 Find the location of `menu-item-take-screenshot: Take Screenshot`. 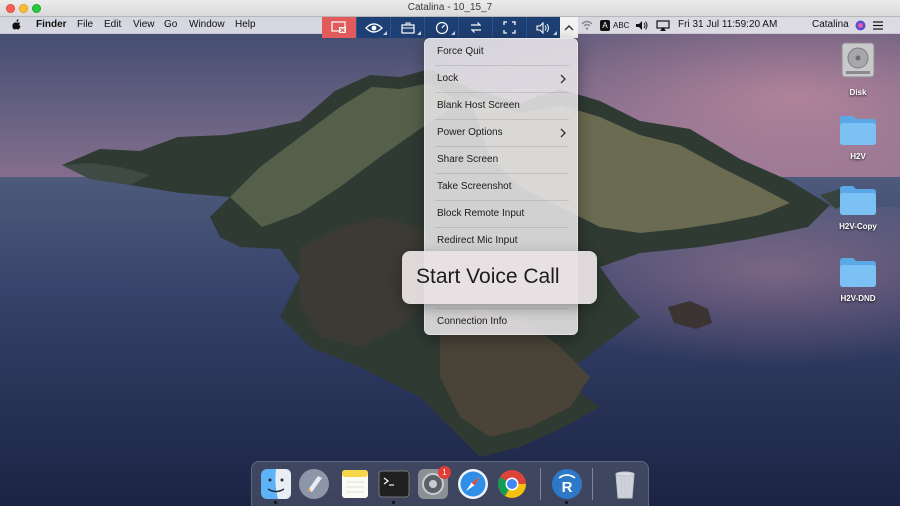

menu-item-take-screenshot: Take Screenshot is located at coordinates (502, 187).